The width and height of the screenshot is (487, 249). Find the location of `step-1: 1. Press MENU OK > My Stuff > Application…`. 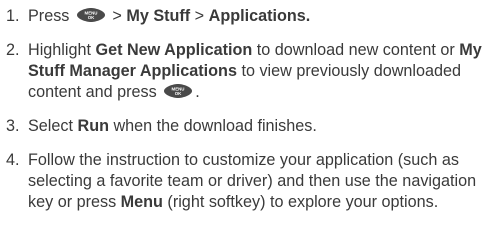

step-1: 1. Press MENU OK > My Stuff > Application… is located at coordinates (157, 16).